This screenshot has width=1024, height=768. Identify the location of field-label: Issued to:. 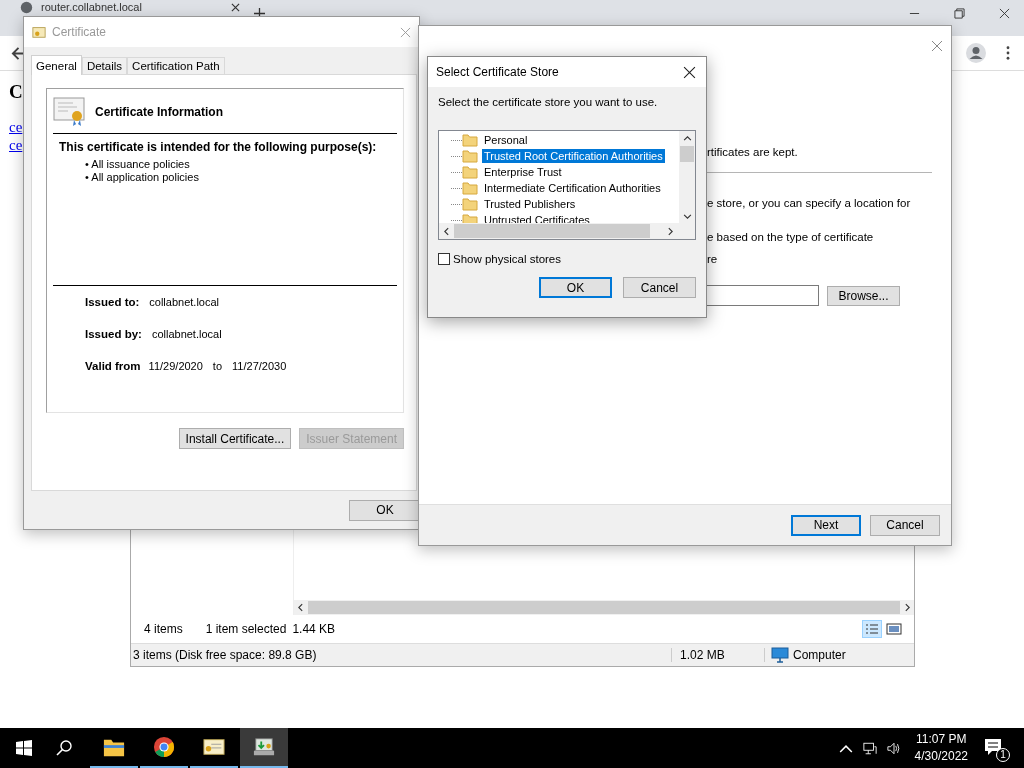
(112, 302).